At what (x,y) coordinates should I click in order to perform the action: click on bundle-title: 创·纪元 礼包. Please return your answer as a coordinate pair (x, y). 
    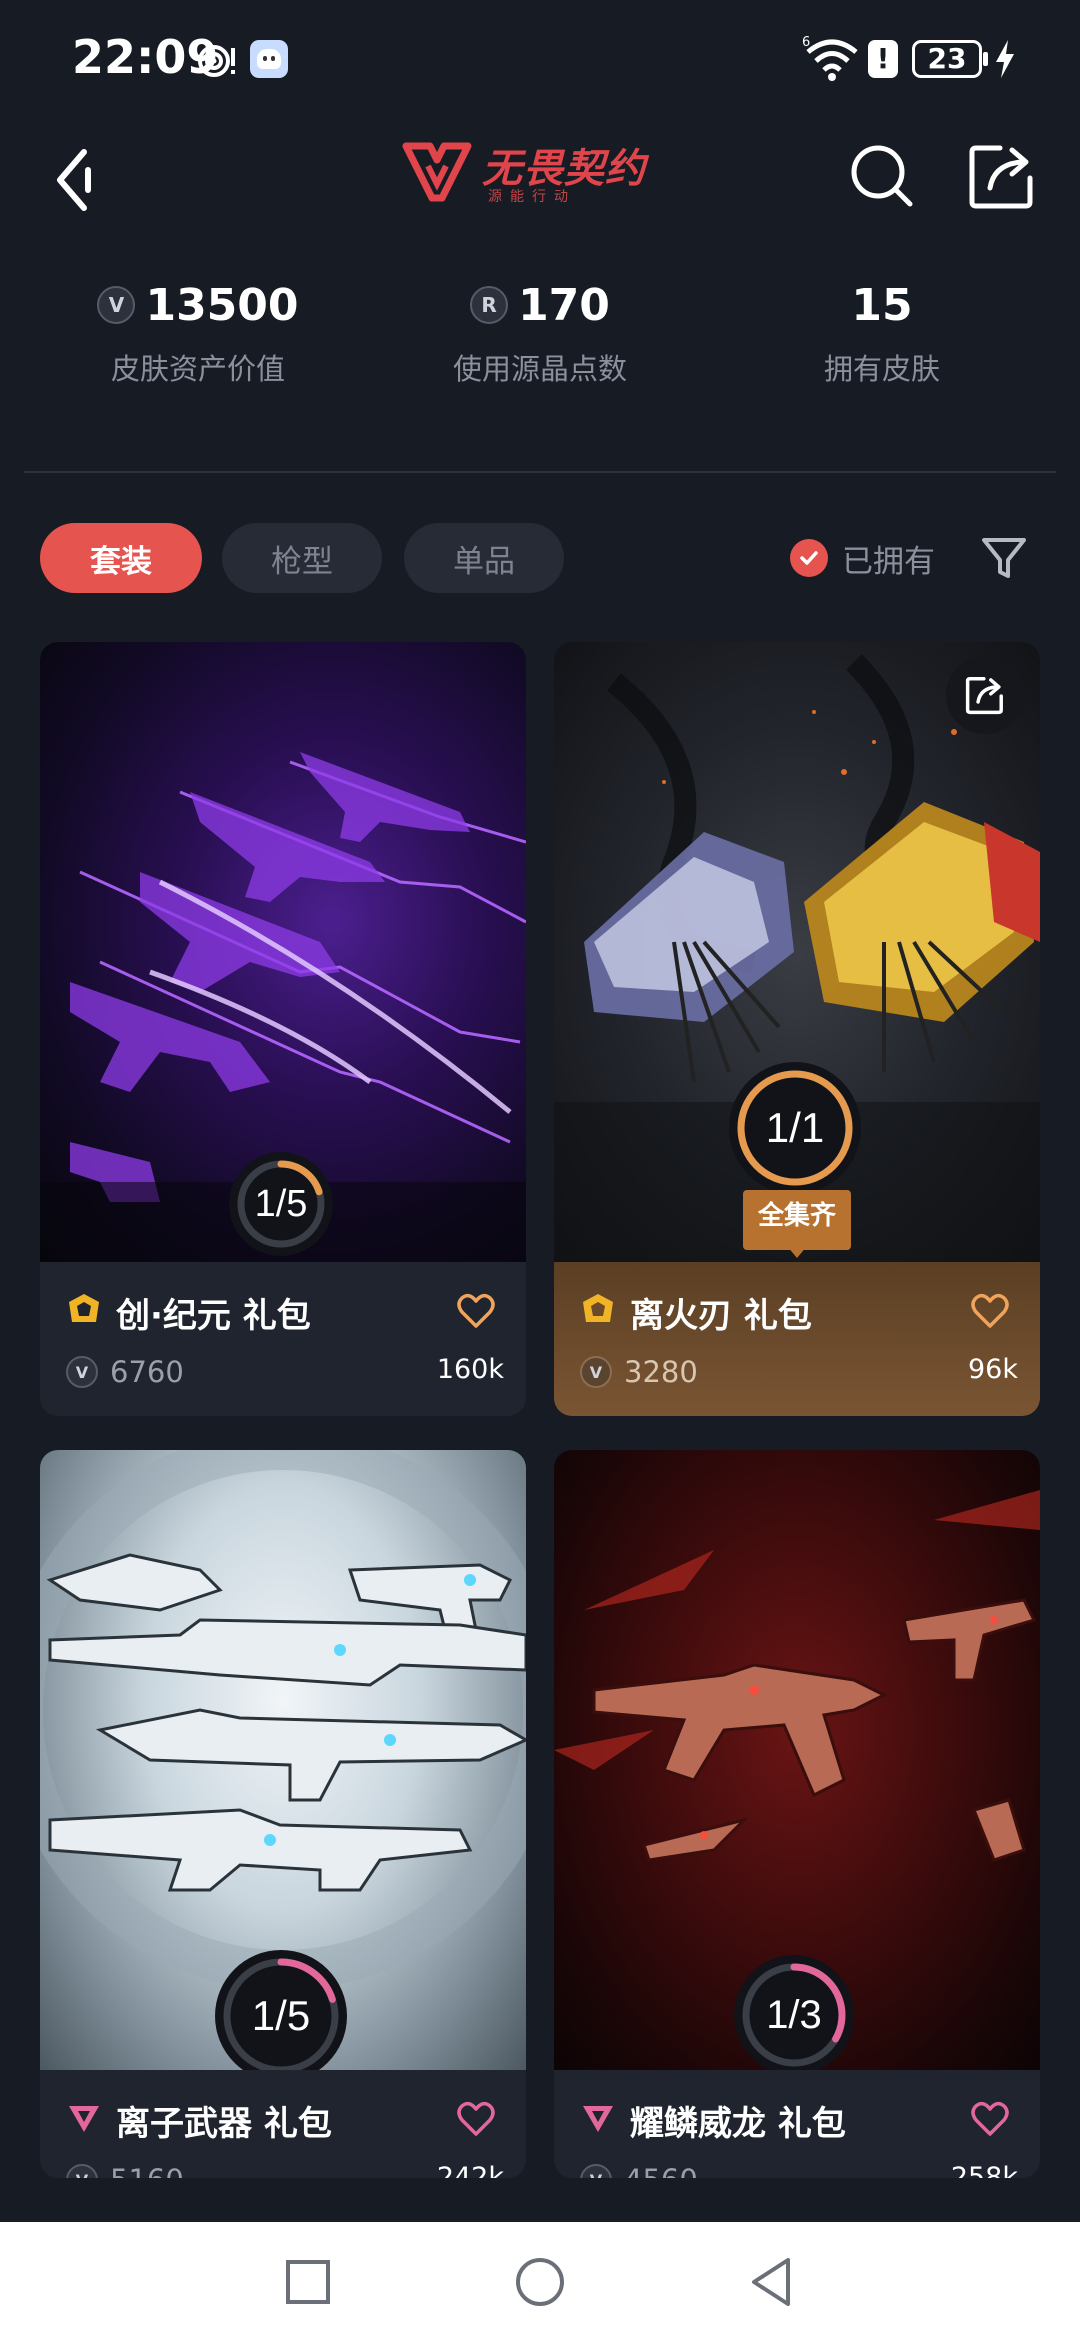
    Looking at the image, I should click on (213, 1316).